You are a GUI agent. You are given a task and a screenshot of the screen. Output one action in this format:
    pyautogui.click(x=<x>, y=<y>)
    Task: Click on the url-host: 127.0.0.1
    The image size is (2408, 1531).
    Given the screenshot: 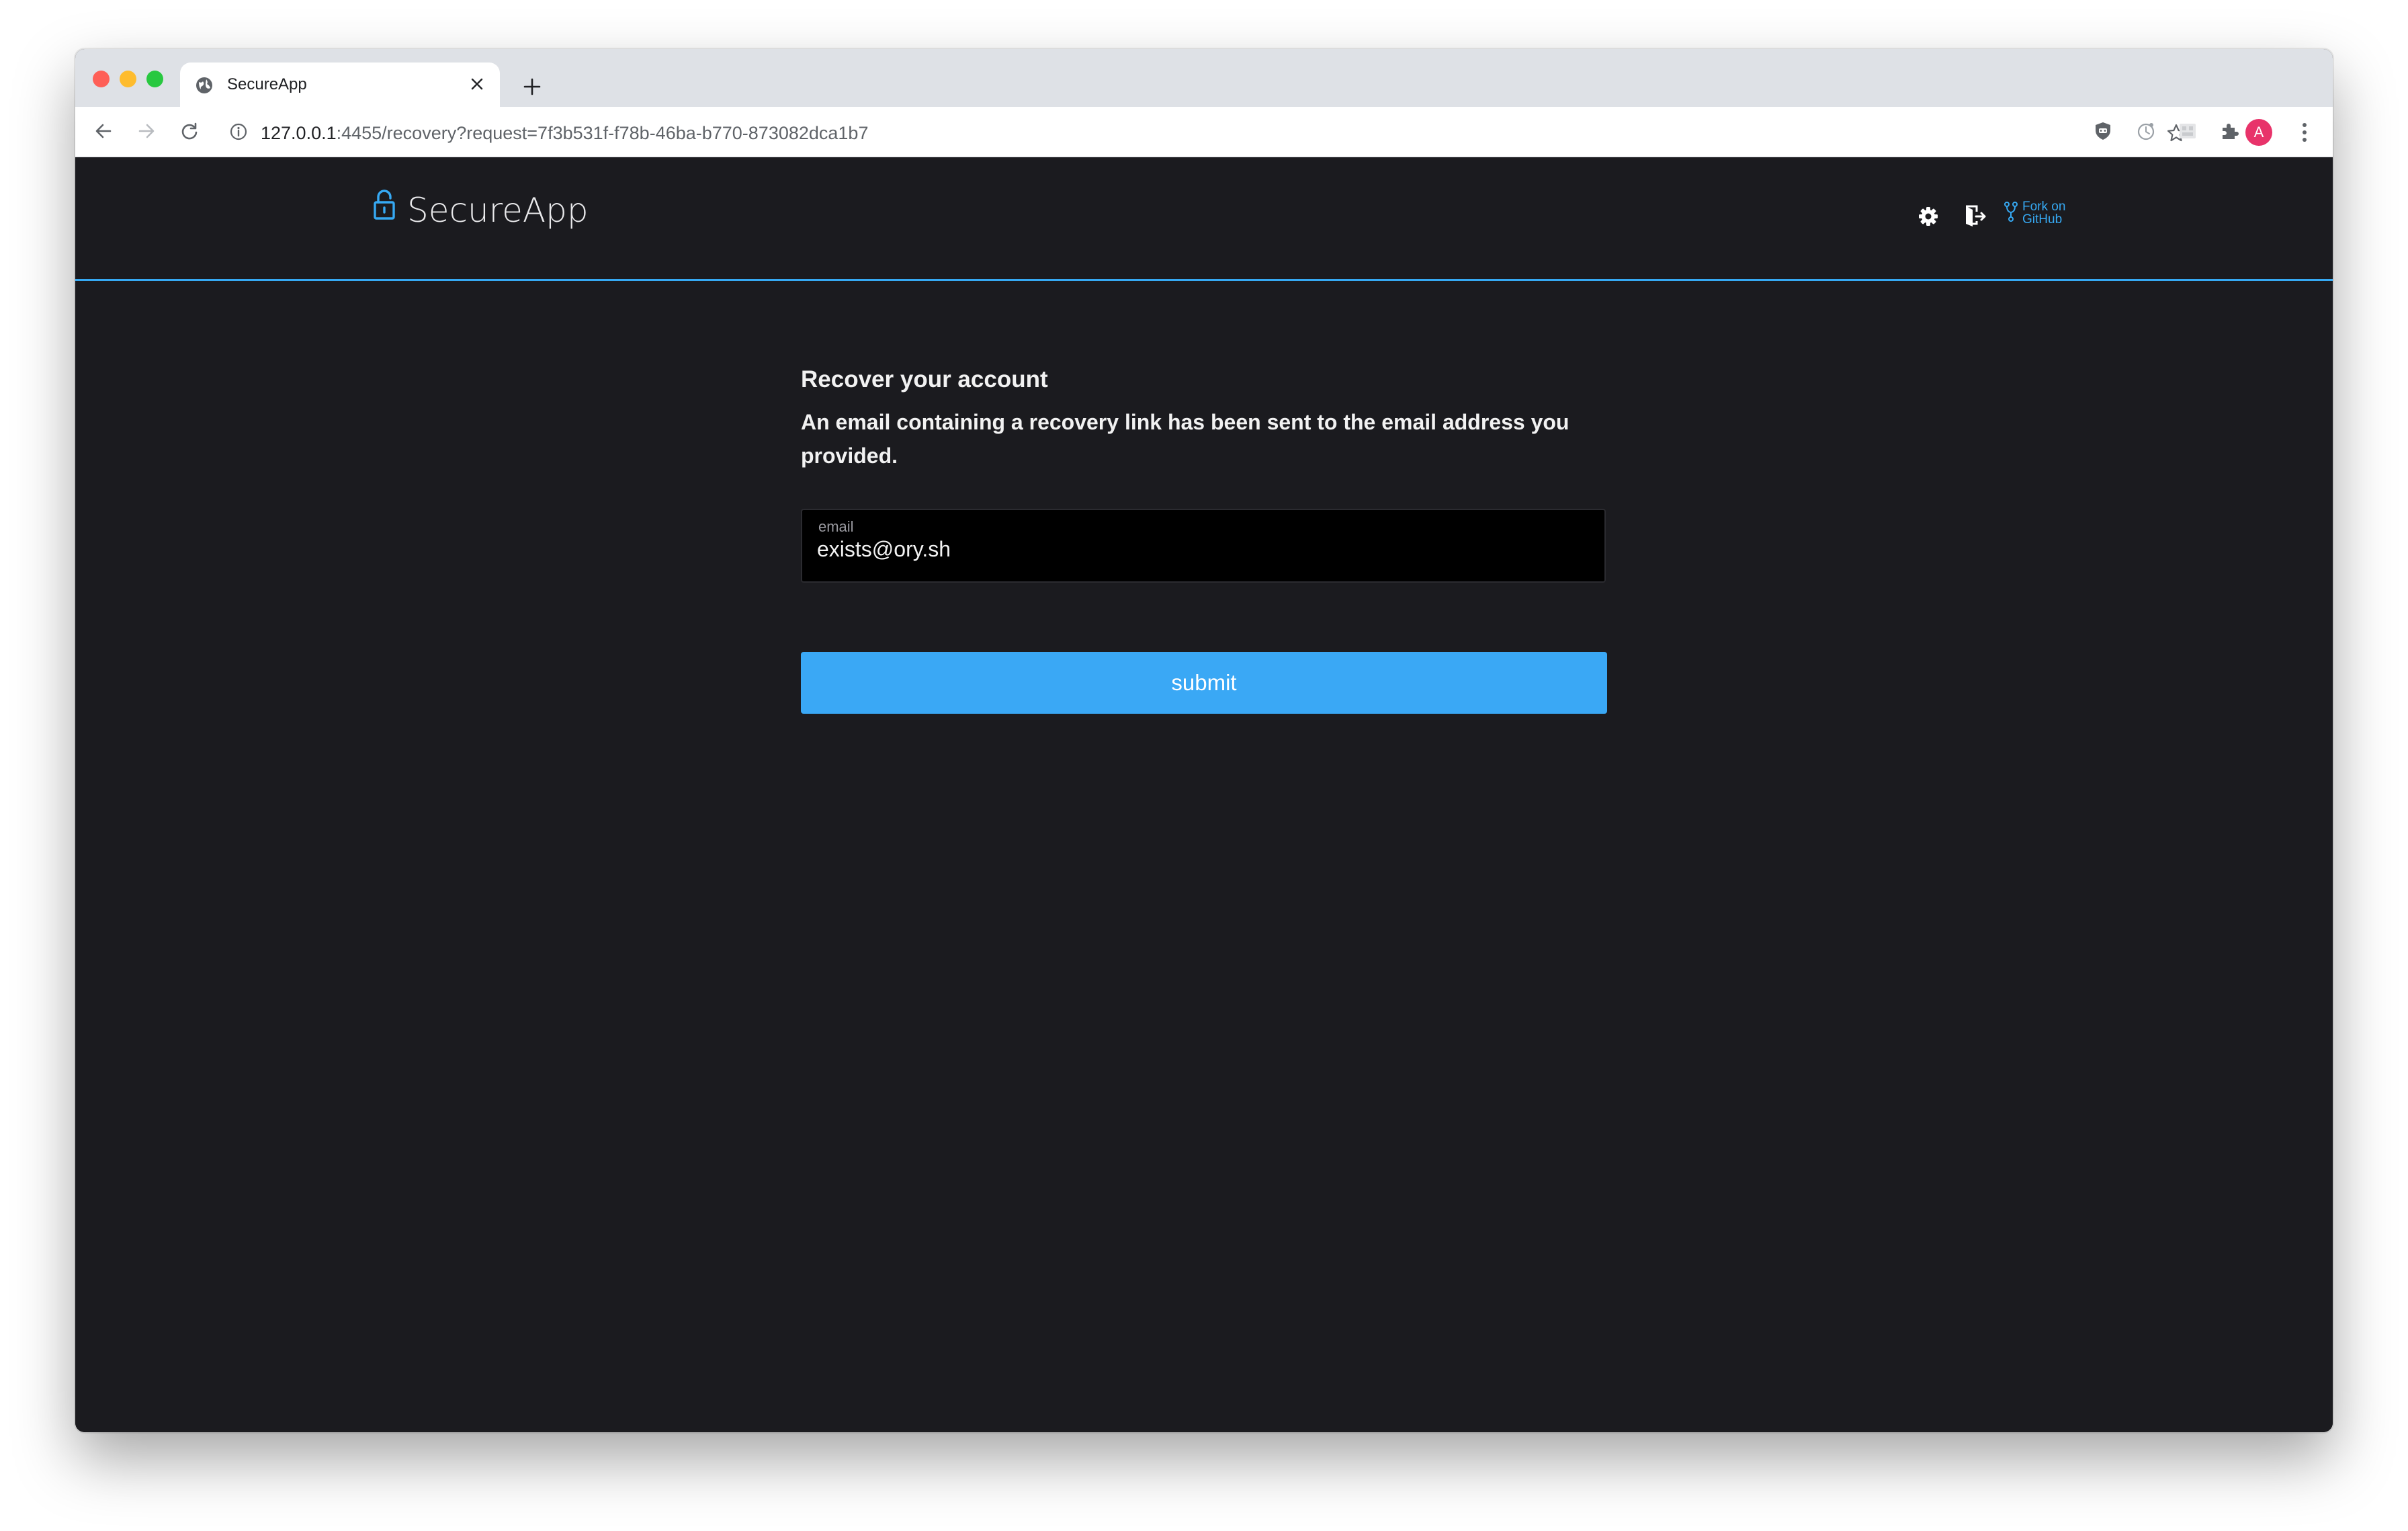 What is the action you would take?
    pyautogui.click(x=299, y=133)
    